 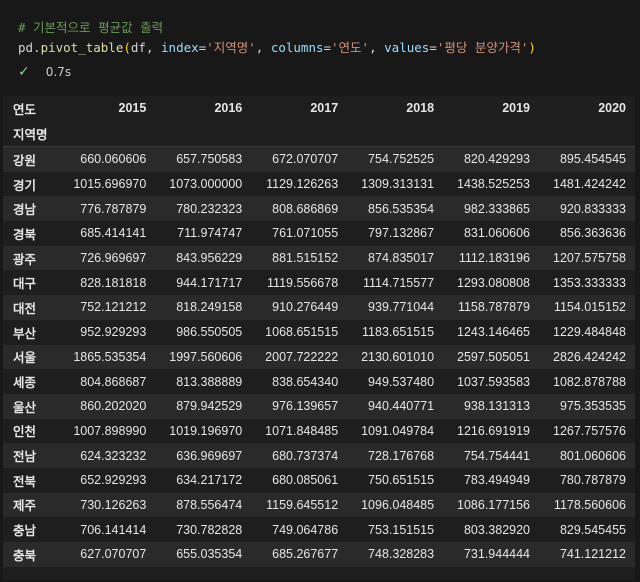 I want to click on row-label: 충남, so click(x=25, y=531).